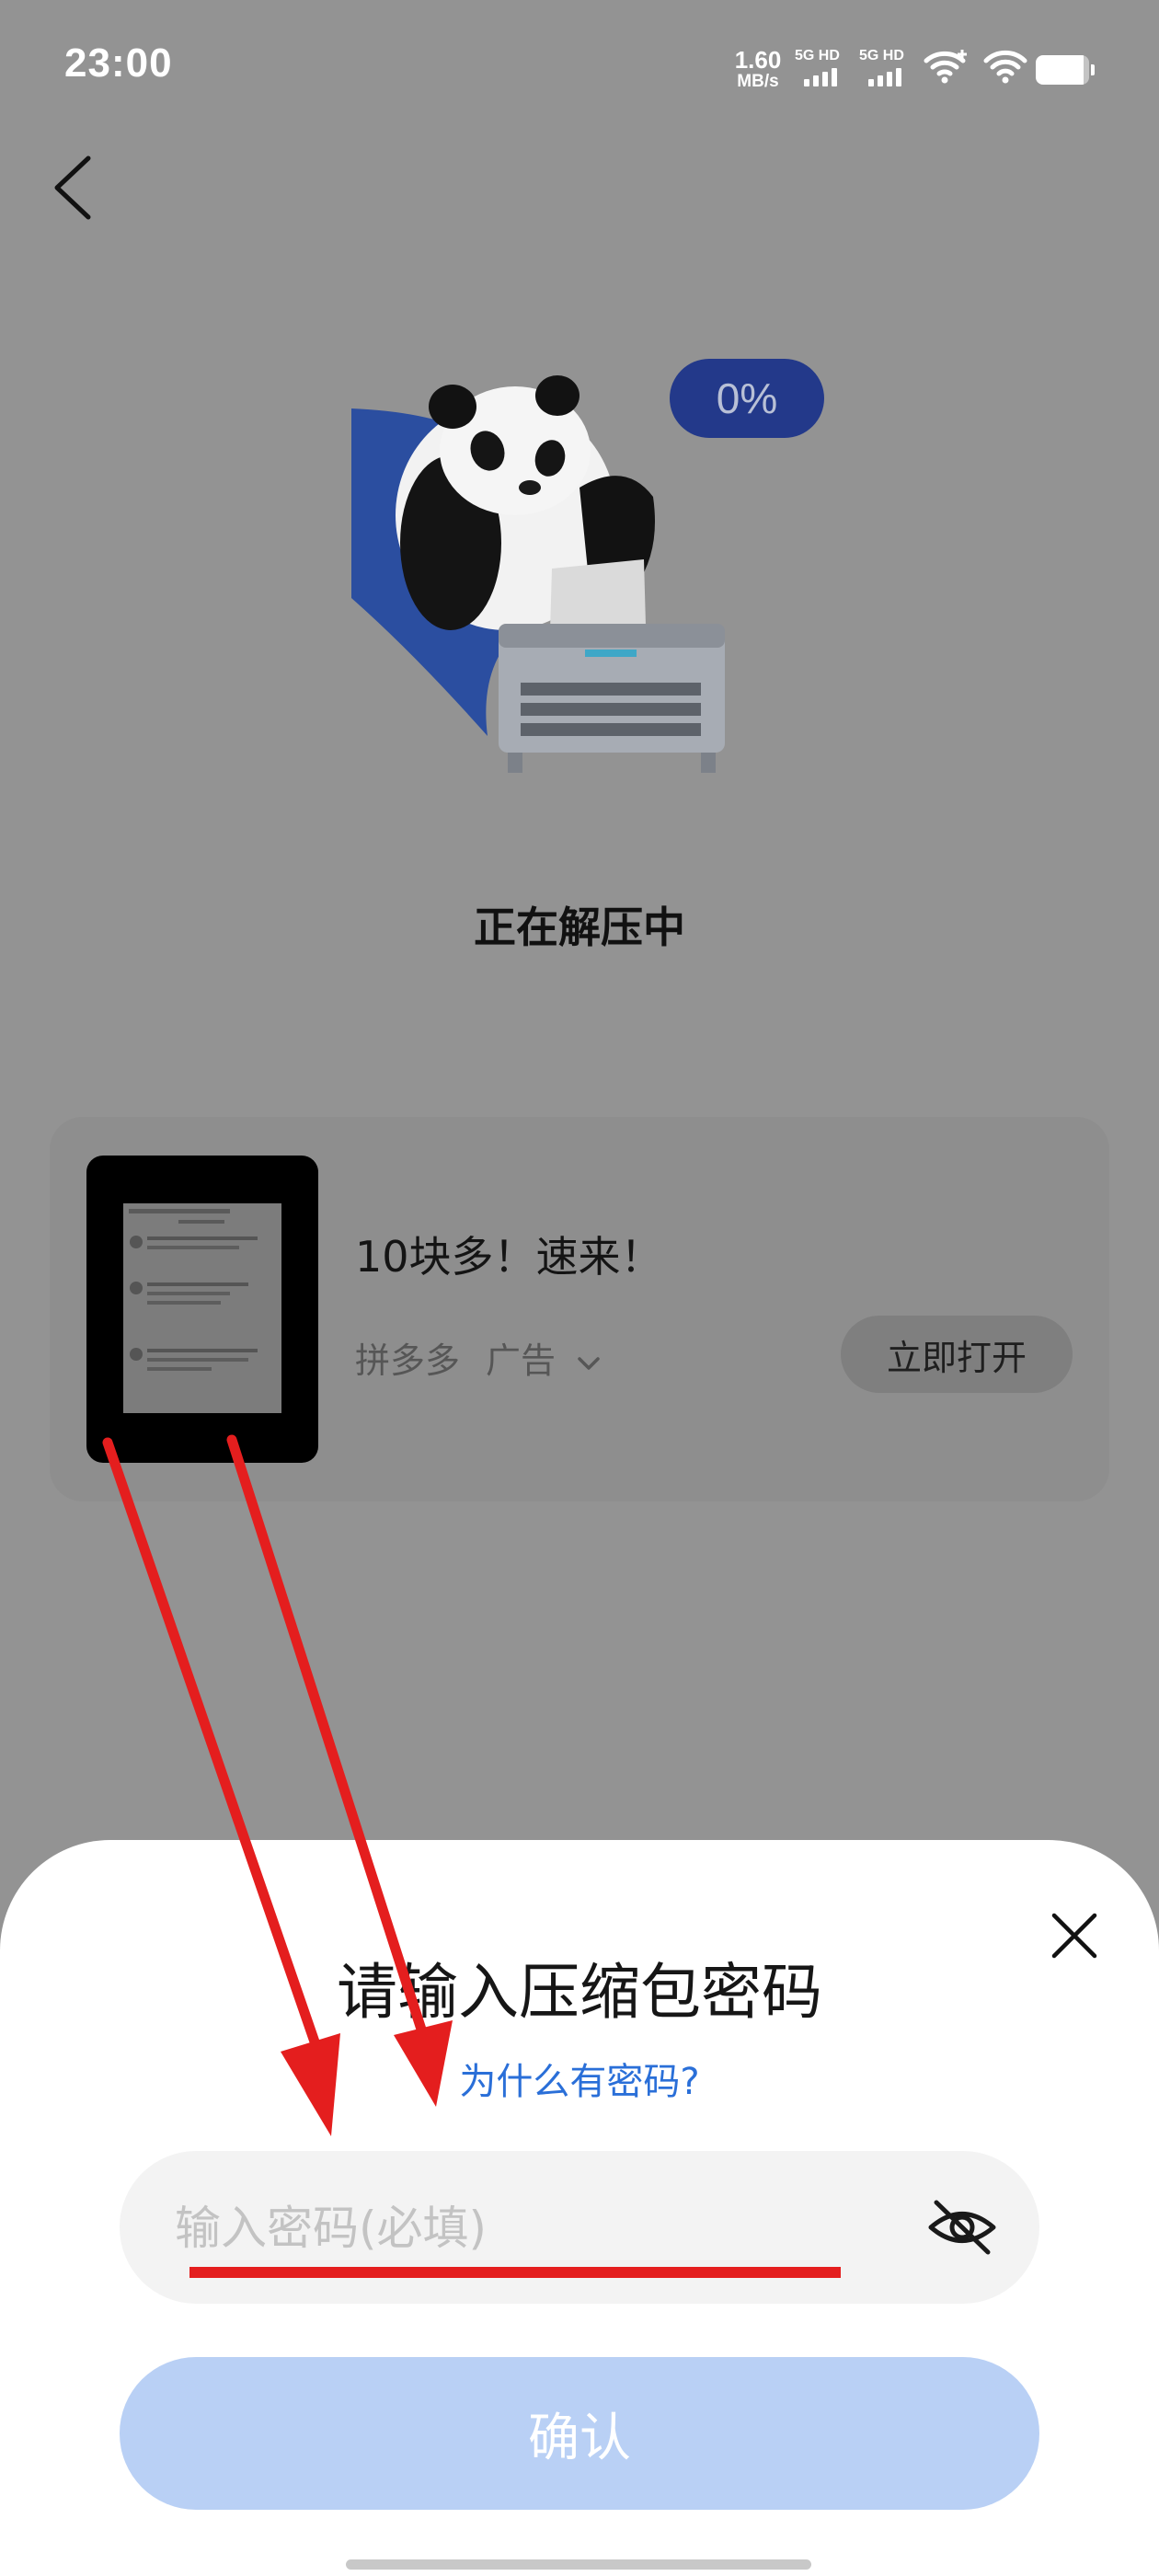 The image size is (1159, 2576). Describe the element at coordinates (957, 1354) in the screenshot. I see `open-now-button: 立即打开` at that location.